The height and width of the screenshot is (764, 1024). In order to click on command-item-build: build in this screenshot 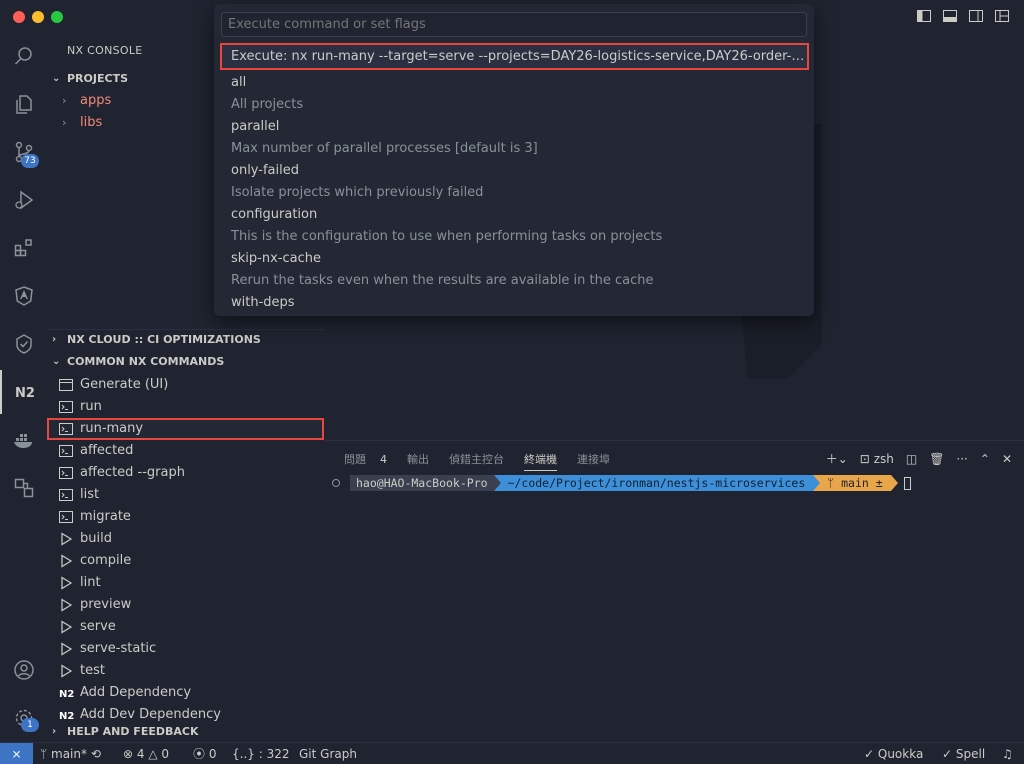, I will do `click(185, 539)`.